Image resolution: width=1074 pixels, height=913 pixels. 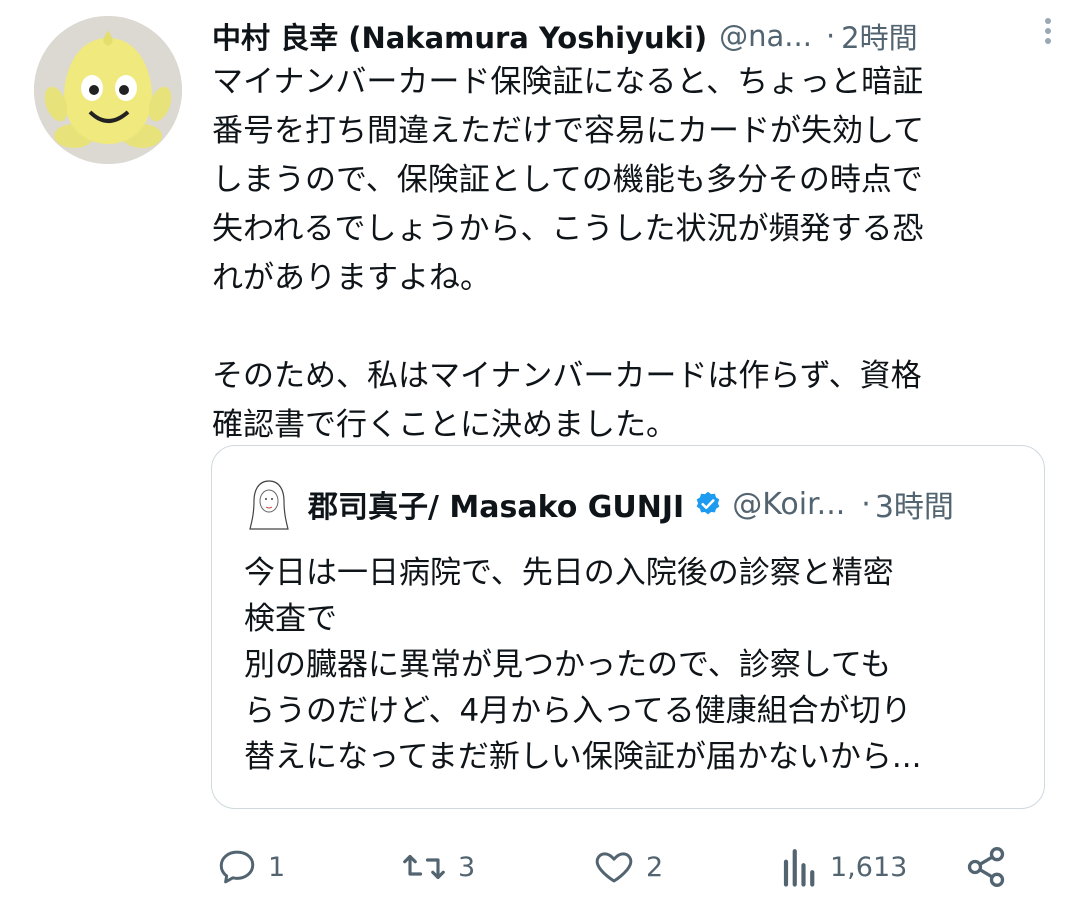 What do you see at coordinates (1048, 32) in the screenshot?
I see `more-vertical-icon` at bounding box center [1048, 32].